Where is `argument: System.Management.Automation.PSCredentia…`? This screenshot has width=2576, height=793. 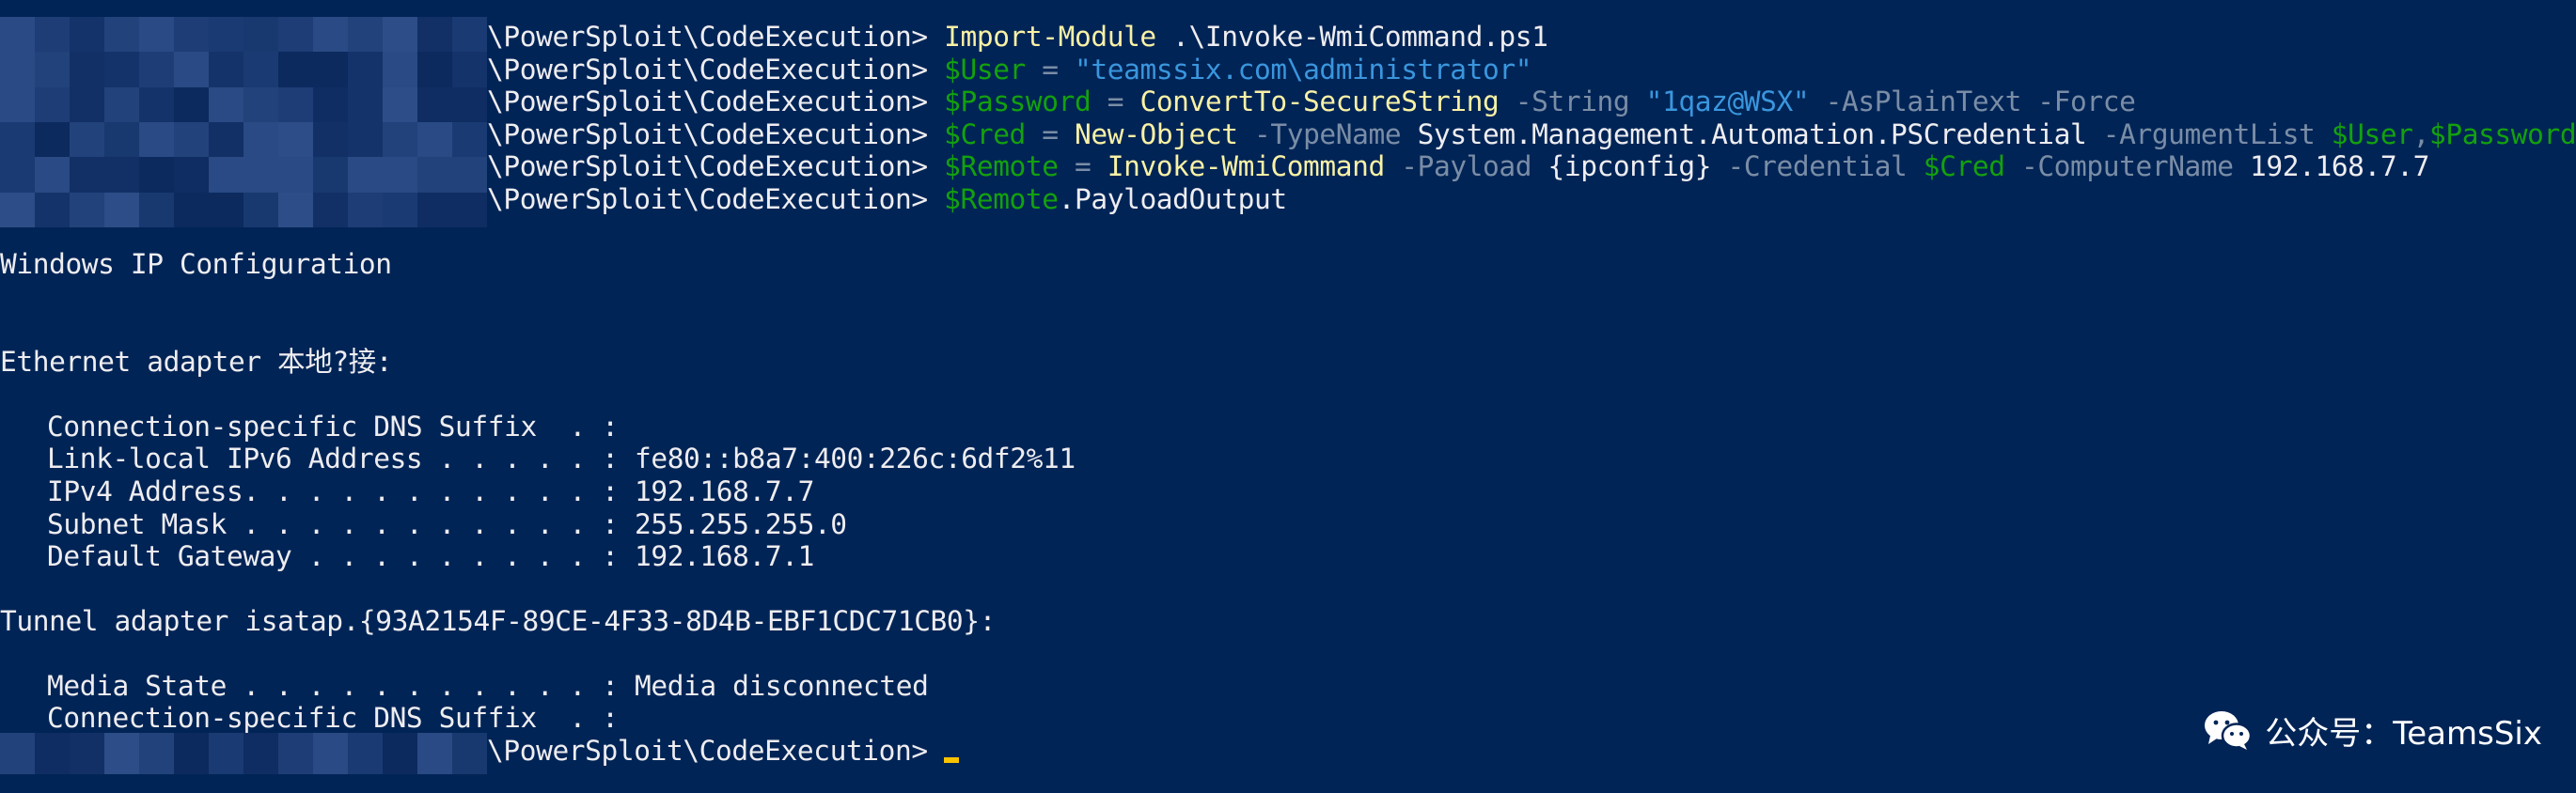 argument: System.Management.Automation.PSCredentia… is located at coordinates (1752, 134).